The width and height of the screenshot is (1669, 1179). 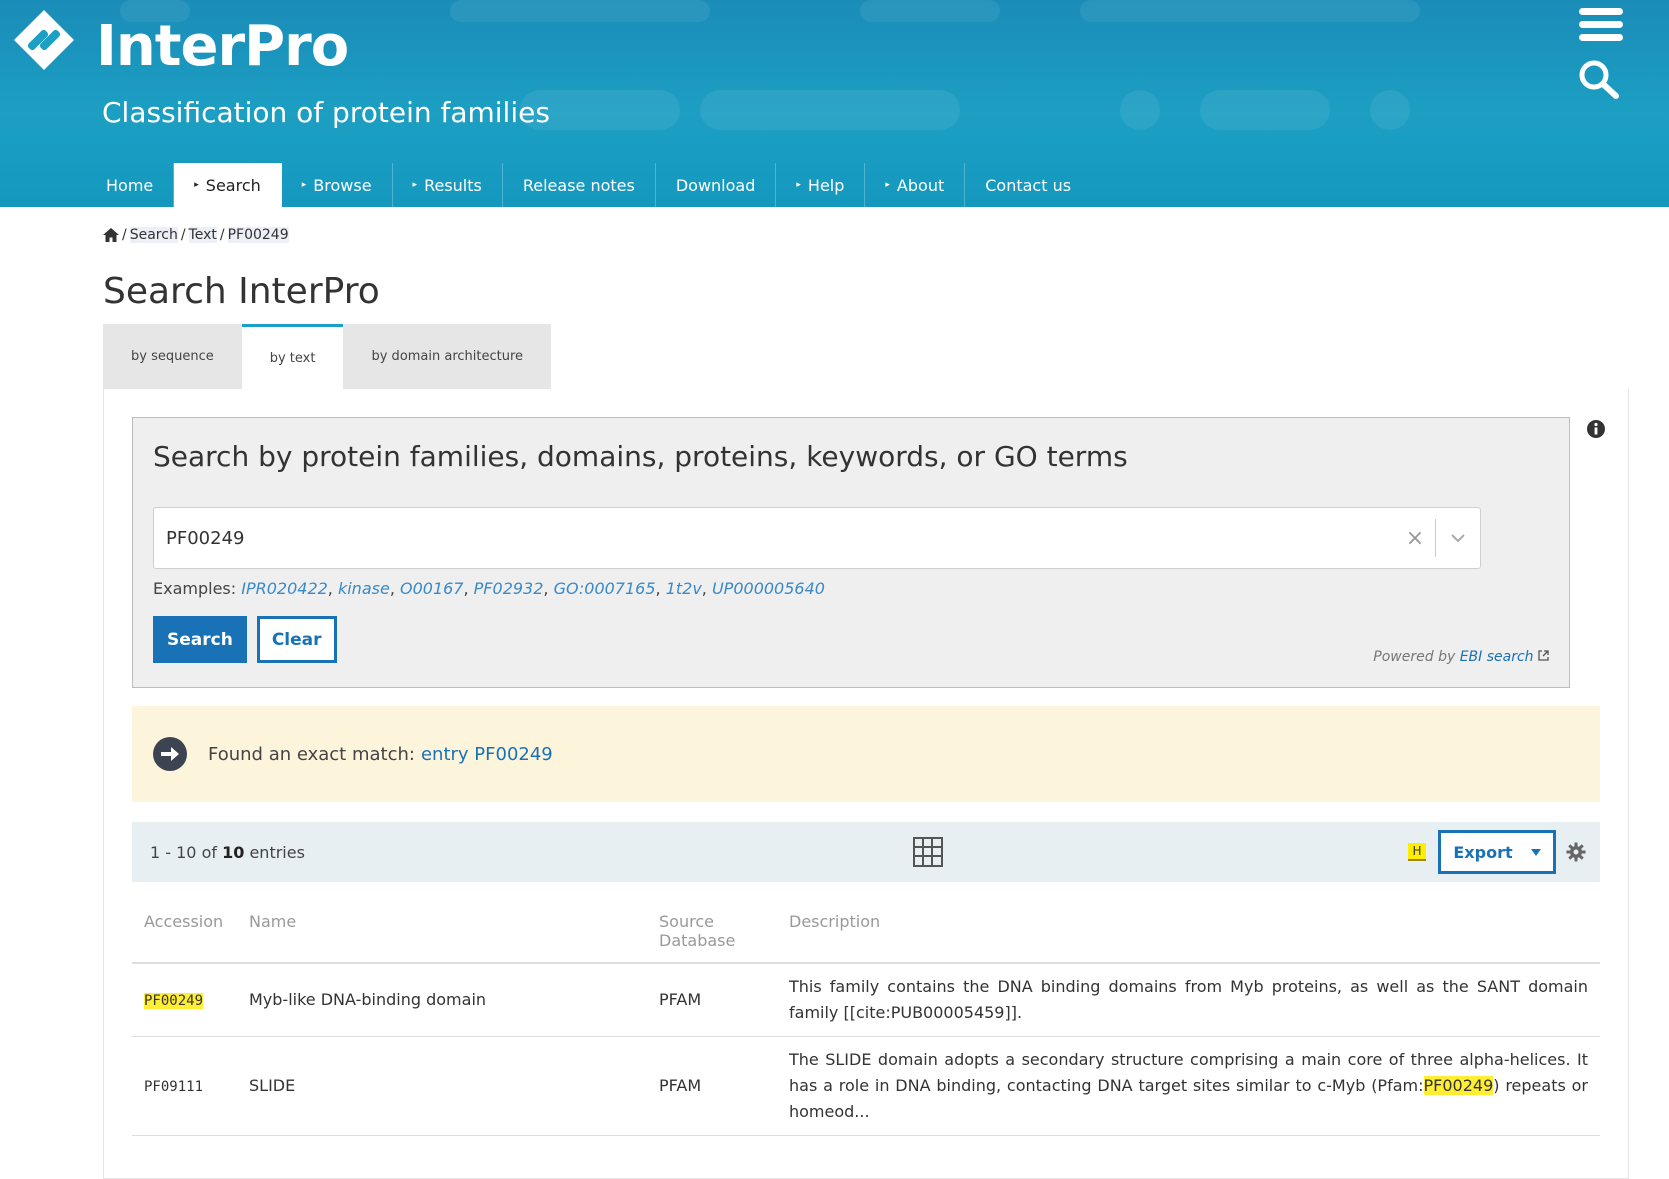 I want to click on search-icon, so click(x=1599, y=79).